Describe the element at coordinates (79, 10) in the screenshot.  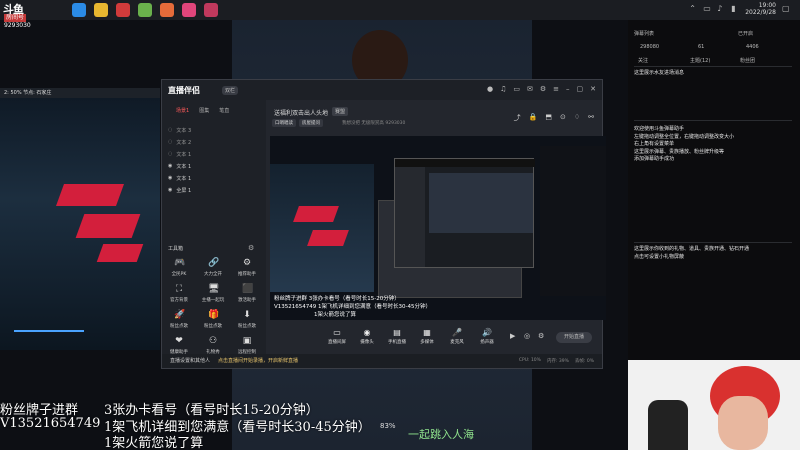
I see `edge-icon` at that location.